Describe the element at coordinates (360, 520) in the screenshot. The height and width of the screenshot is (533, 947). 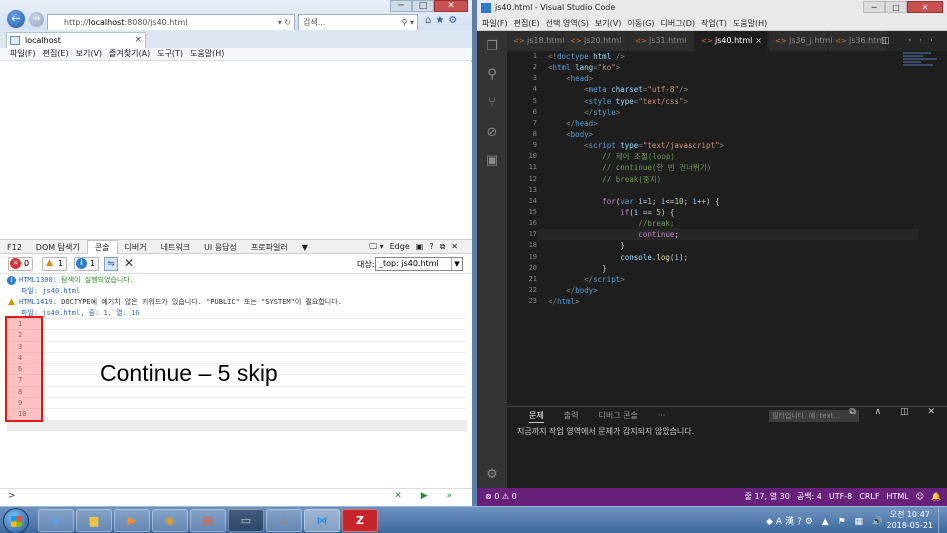
I see `filezilla-red-icon: Z` at that location.